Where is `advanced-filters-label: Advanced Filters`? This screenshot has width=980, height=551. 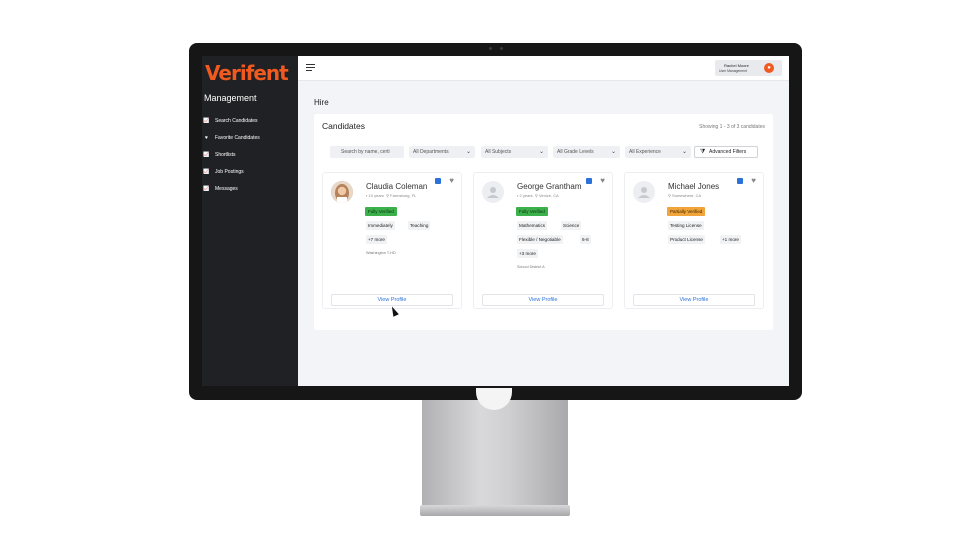 advanced-filters-label: Advanced Filters is located at coordinates (728, 152).